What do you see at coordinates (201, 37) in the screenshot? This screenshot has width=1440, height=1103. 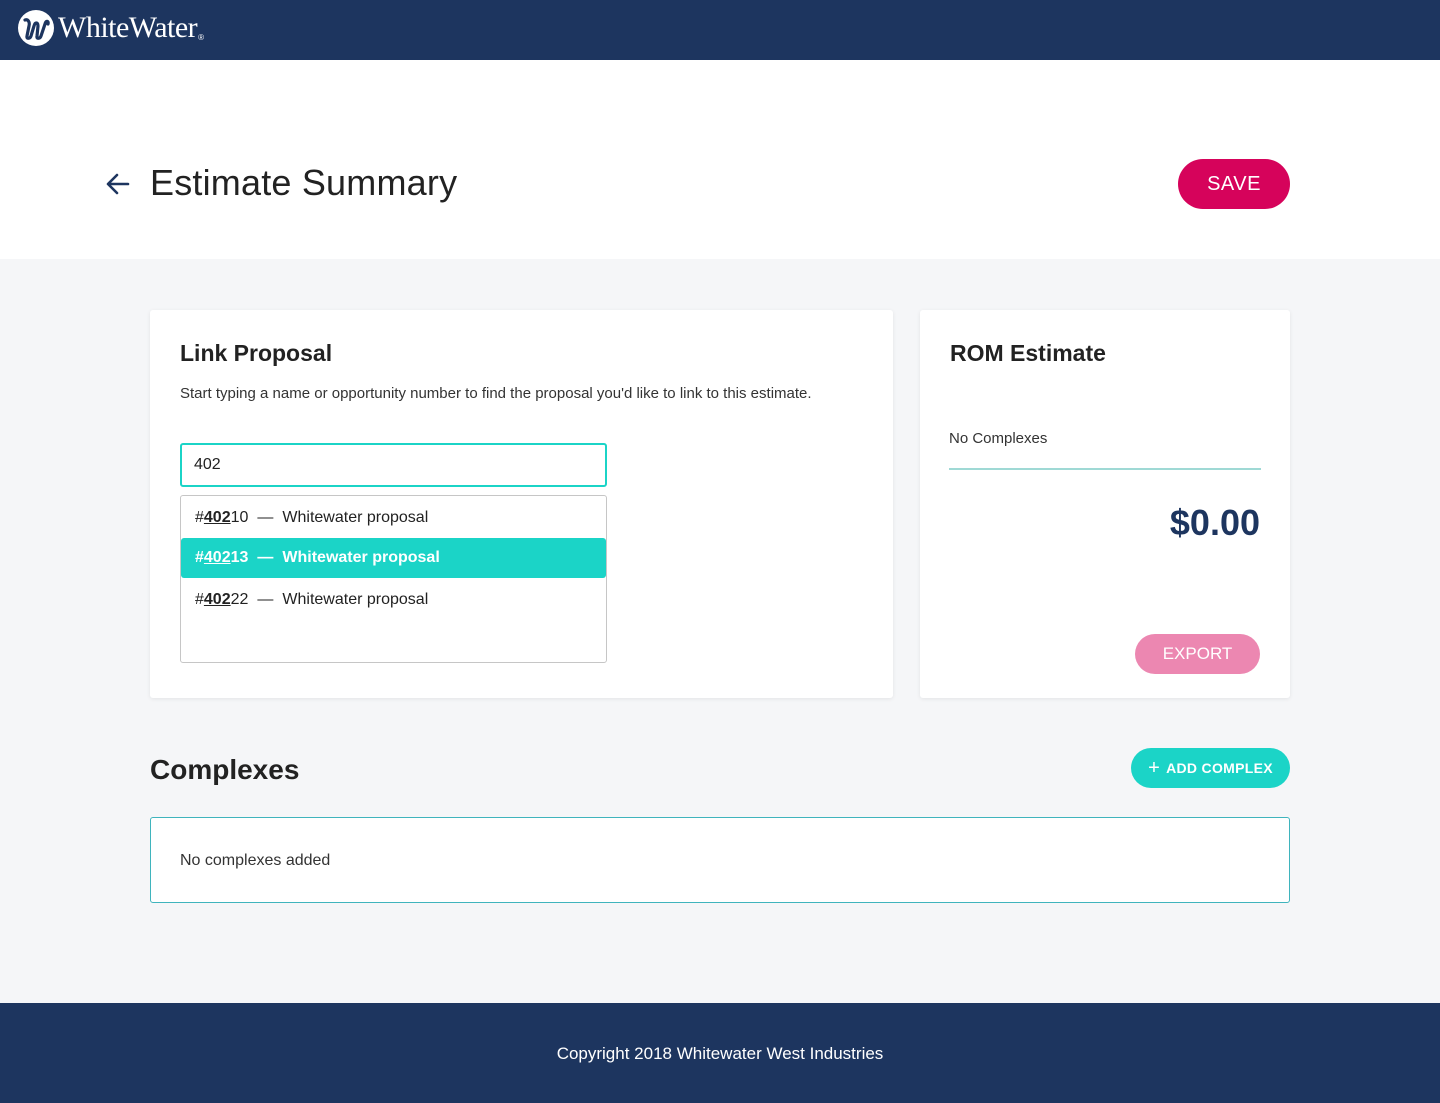 I see `registered-mark: ®` at bounding box center [201, 37].